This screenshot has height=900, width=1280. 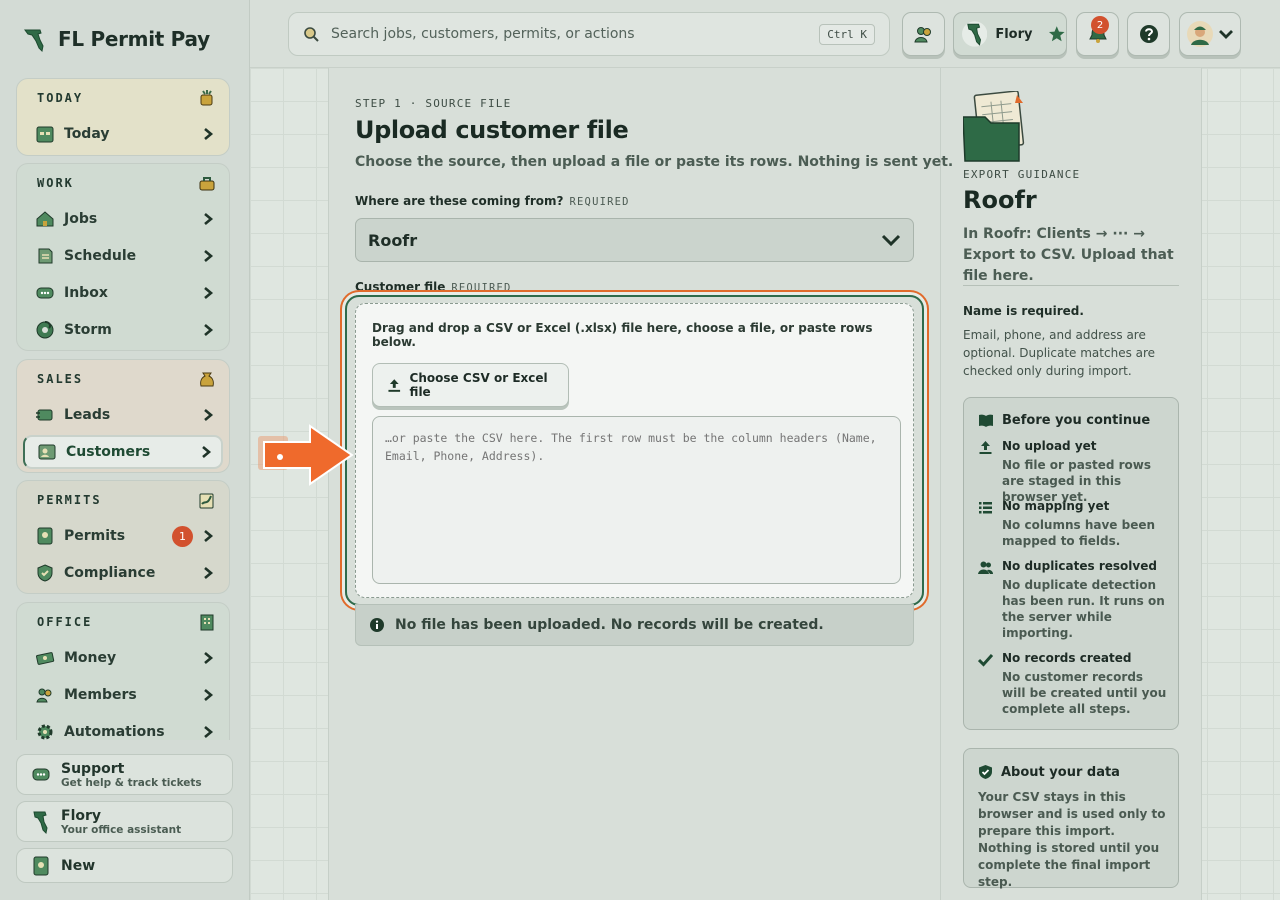 I want to click on sidebar-item-members: Members, so click(x=123, y=695).